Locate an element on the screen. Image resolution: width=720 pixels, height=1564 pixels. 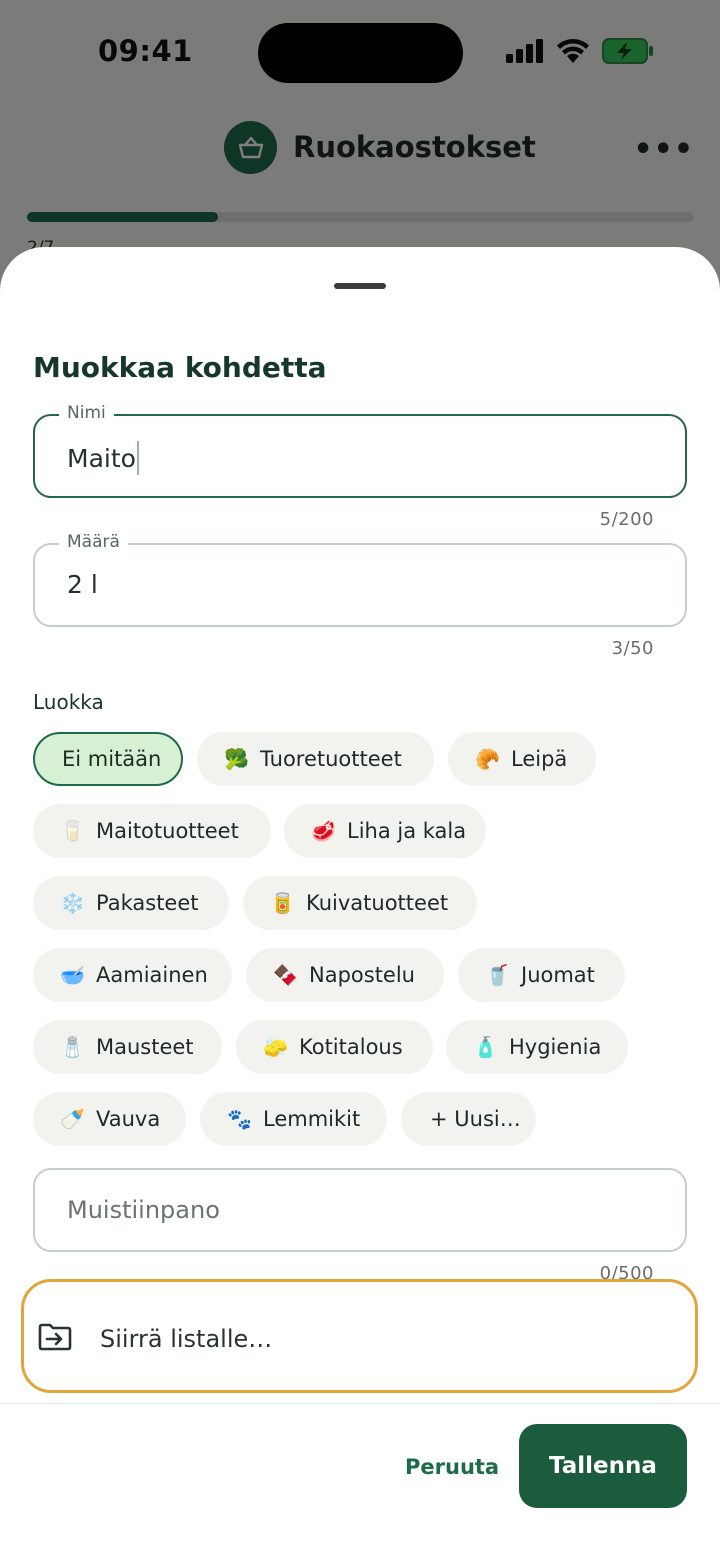
footer-divider is located at coordinates (360, 1403).